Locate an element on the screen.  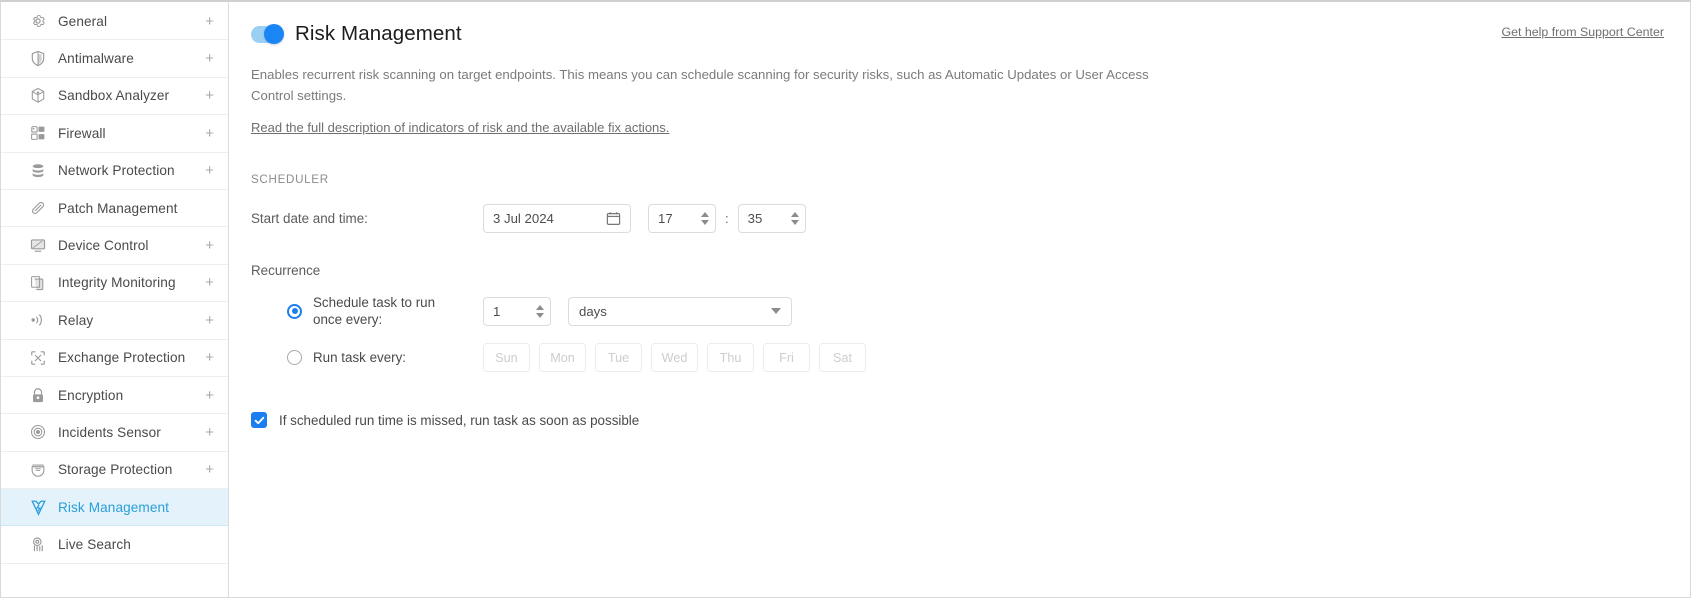
sidebar-item-label: Incidents Sensor is located at coordinates (109, 432).